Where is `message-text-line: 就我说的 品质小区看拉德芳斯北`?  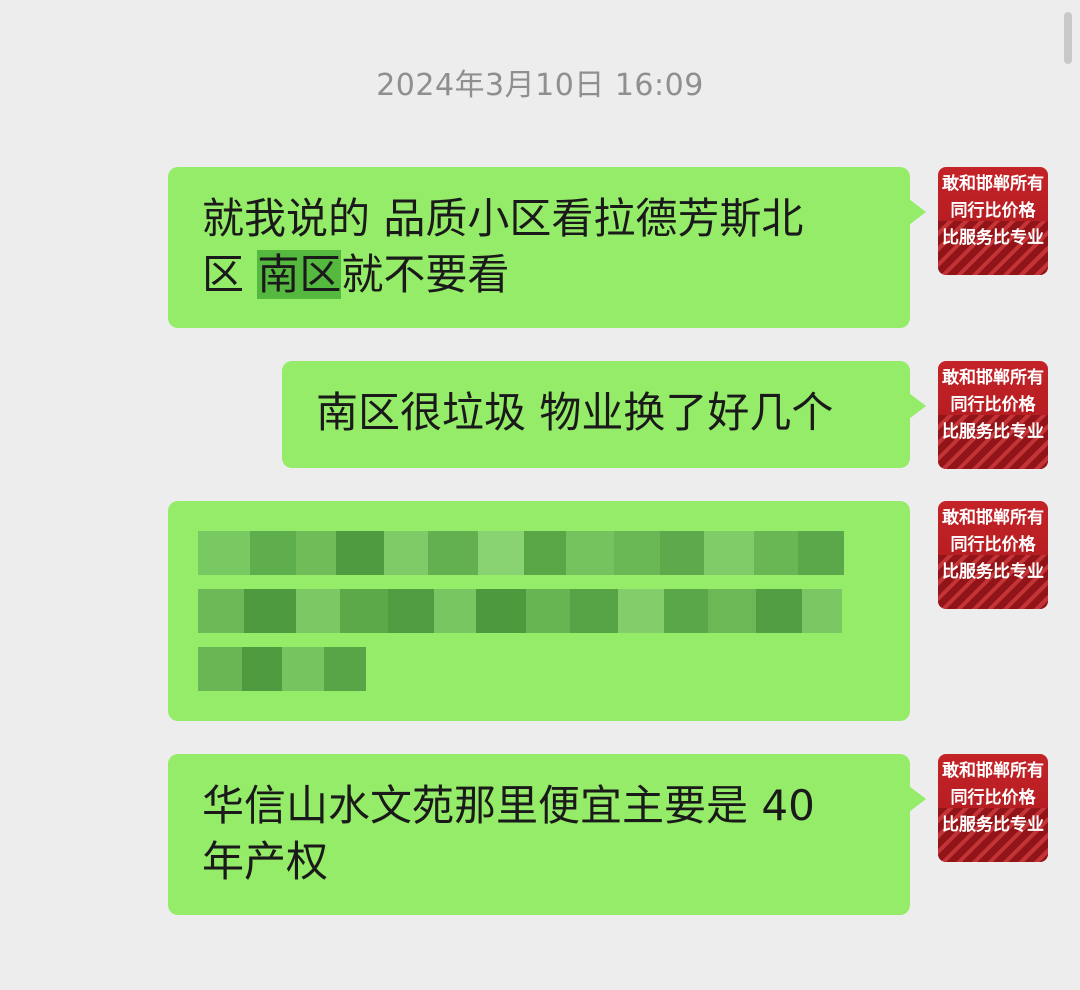
message-text-line: 就我说的 品质小区看拉德芳斯北 is located at coordinates (503, 218).